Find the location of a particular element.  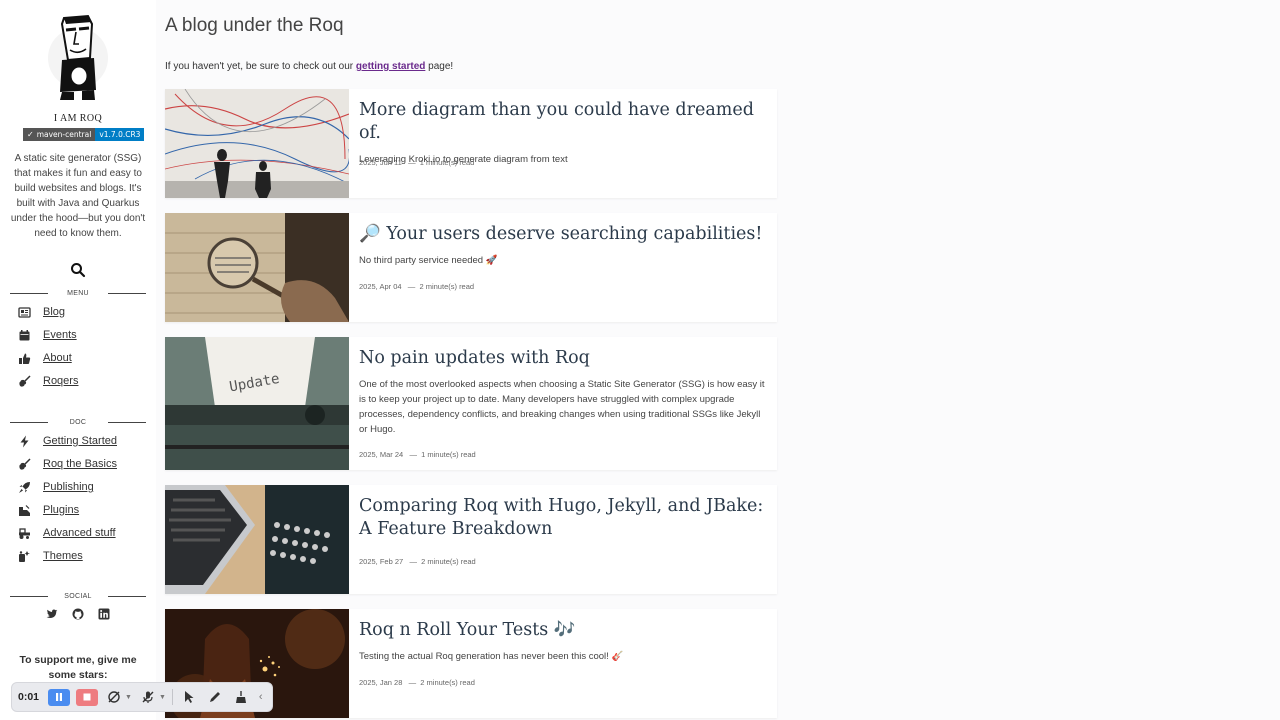

doc-header-label: DOC is located at coordinates (78, 422).